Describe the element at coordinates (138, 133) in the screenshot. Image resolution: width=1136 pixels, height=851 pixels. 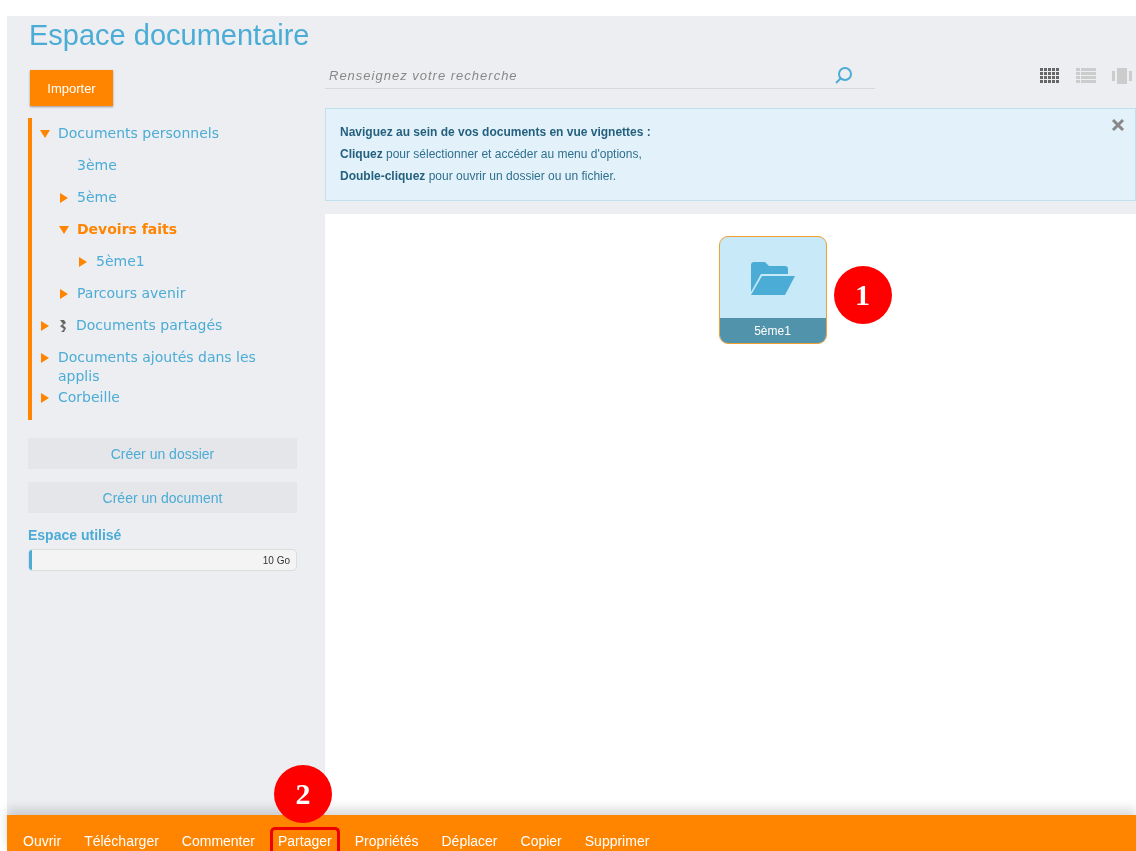
I see `tree-item: Documents personnels` at that location.